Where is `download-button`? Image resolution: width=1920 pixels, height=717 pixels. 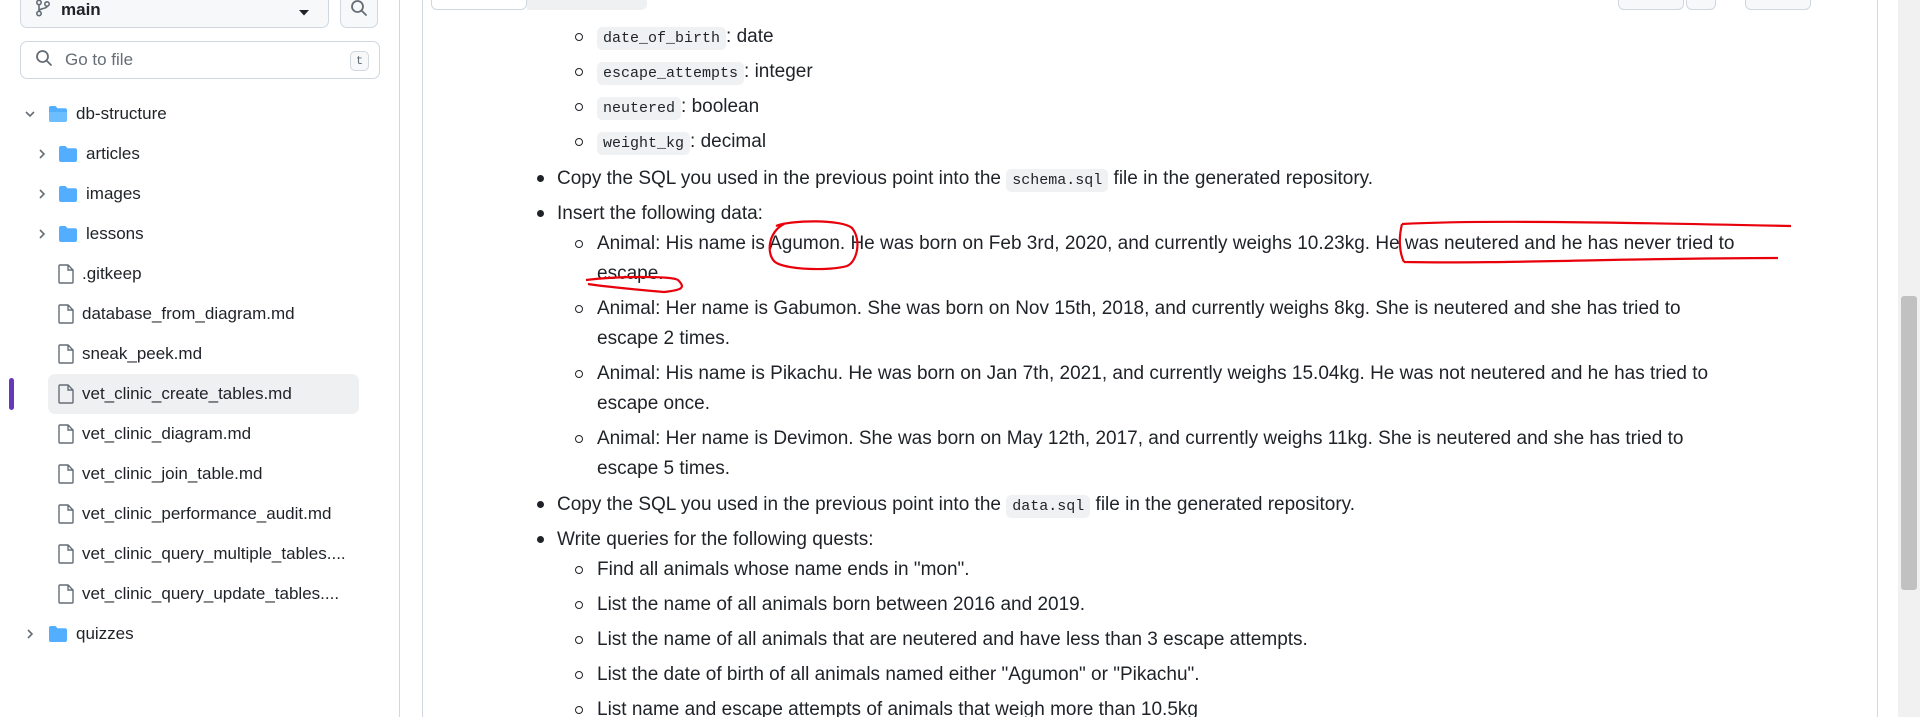 download-button is located at coordinates (1701, 5).